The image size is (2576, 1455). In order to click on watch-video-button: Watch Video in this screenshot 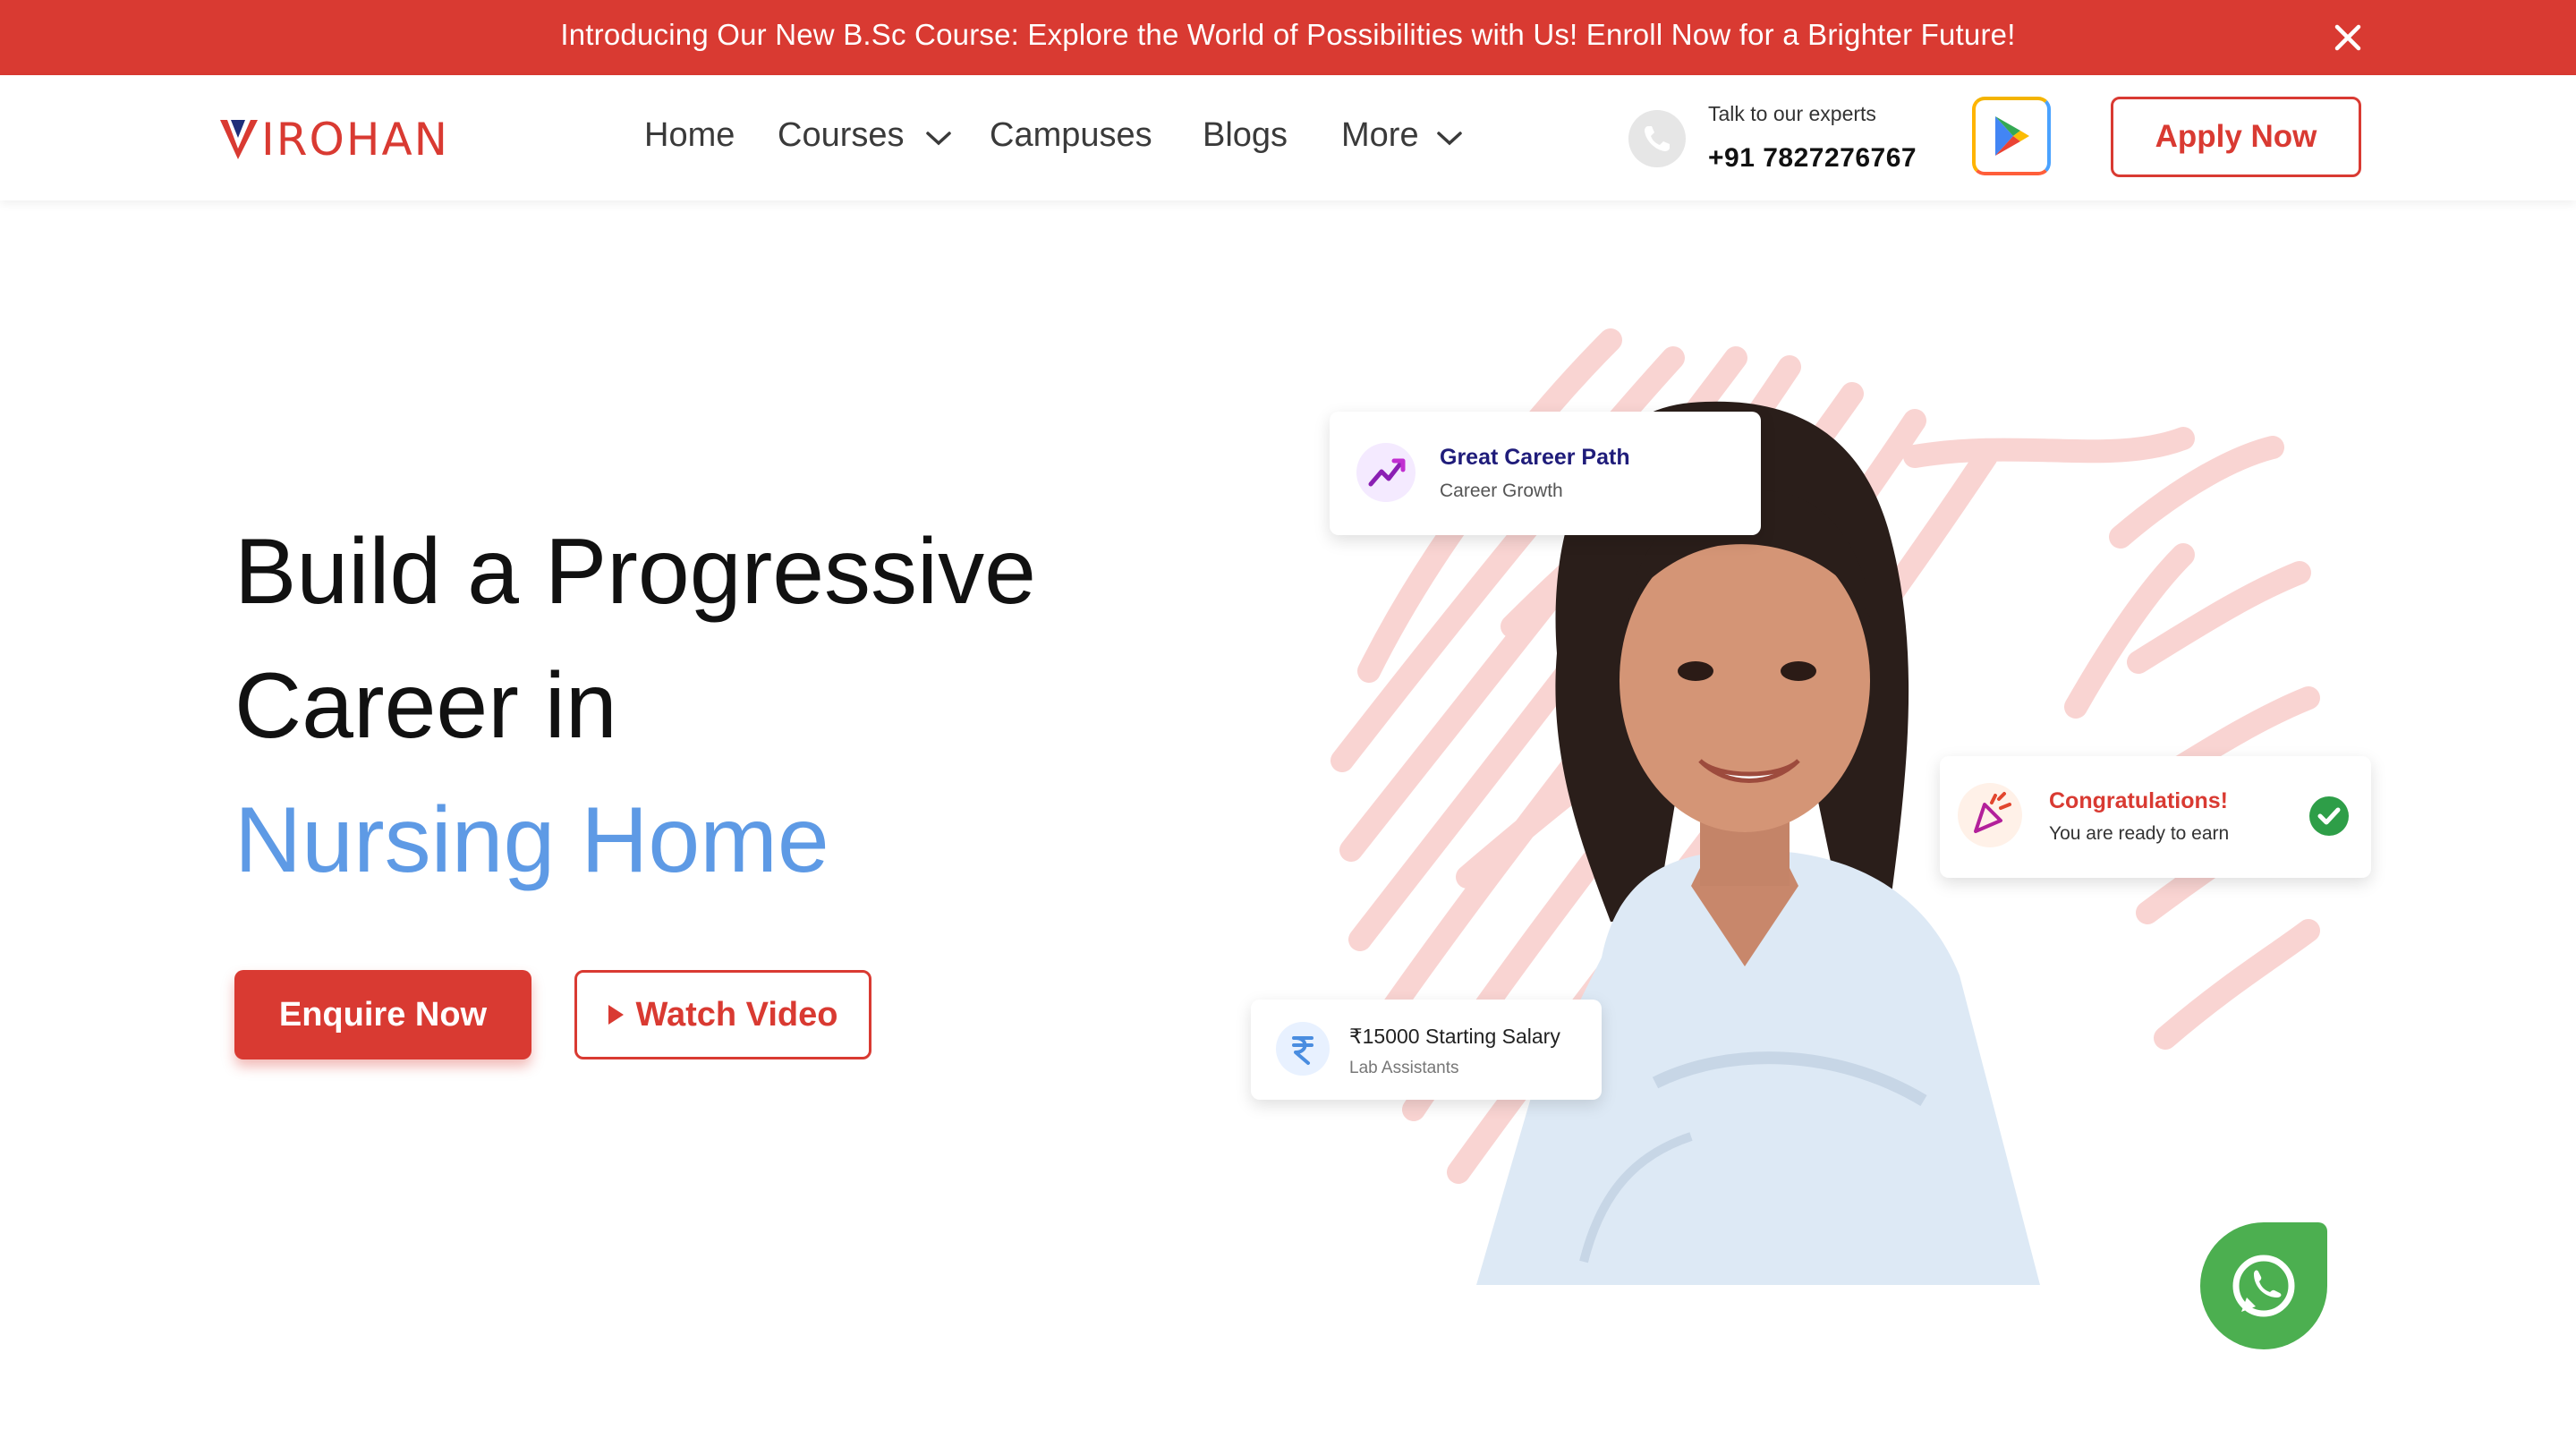, I will do `click(722, 1014)`.